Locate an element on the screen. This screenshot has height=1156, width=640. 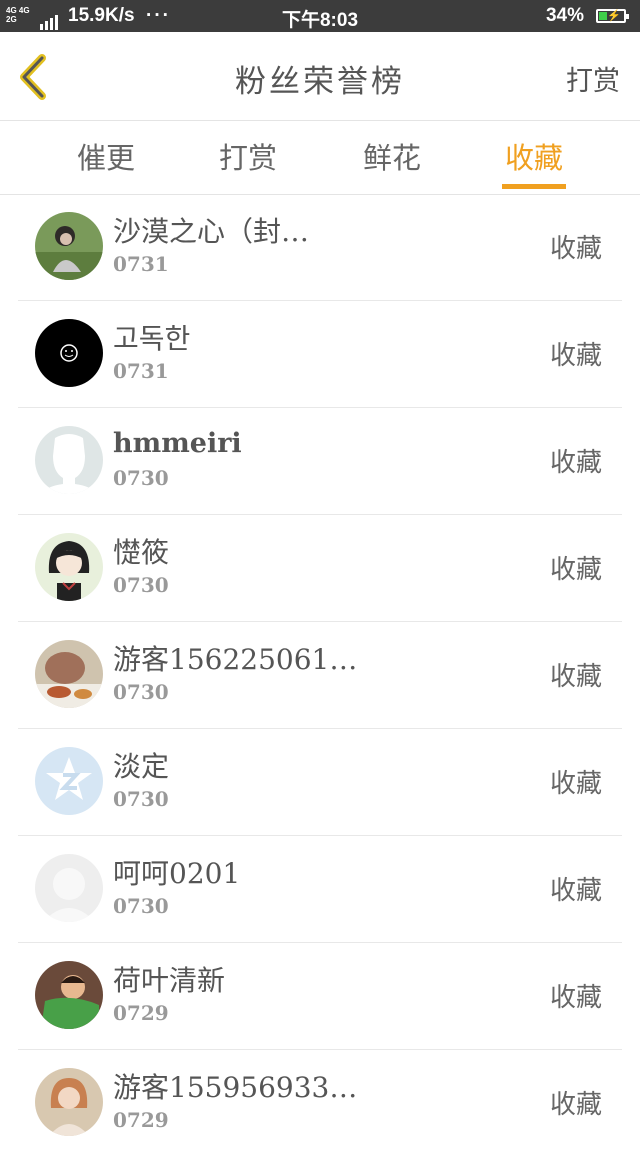
nav-header: 粉丝荣誉榜 打赏 is located at coordinates (320, 76).